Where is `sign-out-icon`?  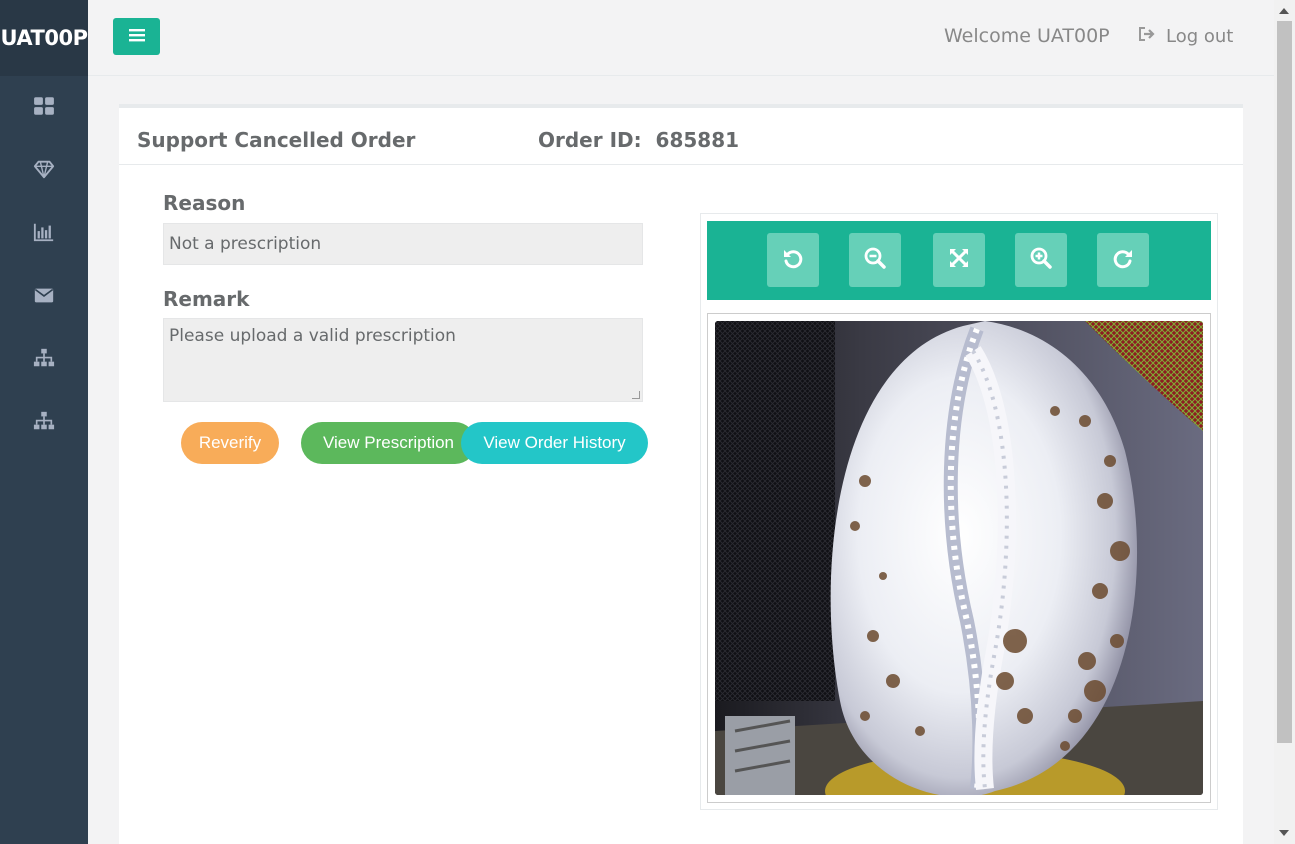
sign-out-icon is located at coordinates (1147, 36).